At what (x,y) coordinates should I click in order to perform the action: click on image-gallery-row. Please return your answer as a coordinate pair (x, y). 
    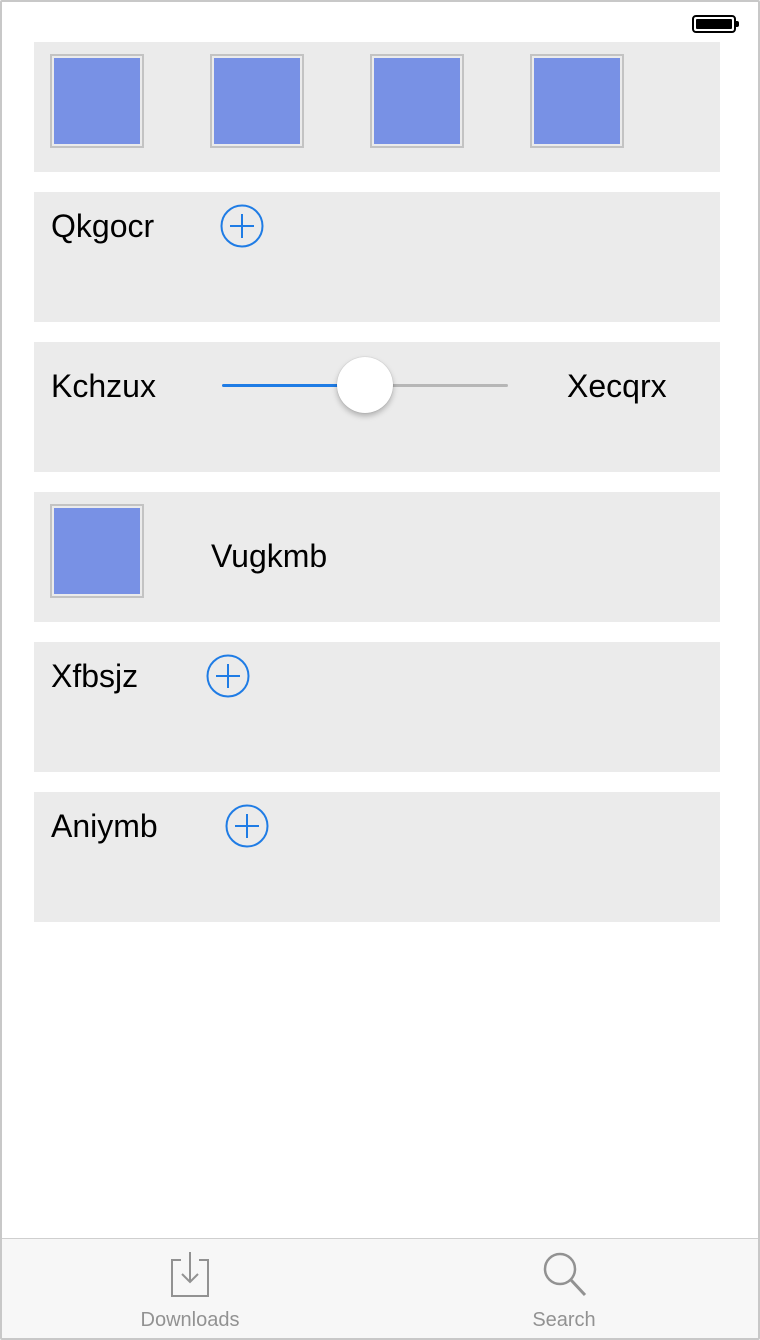
    Looking at the image, I should click on (377, 107).